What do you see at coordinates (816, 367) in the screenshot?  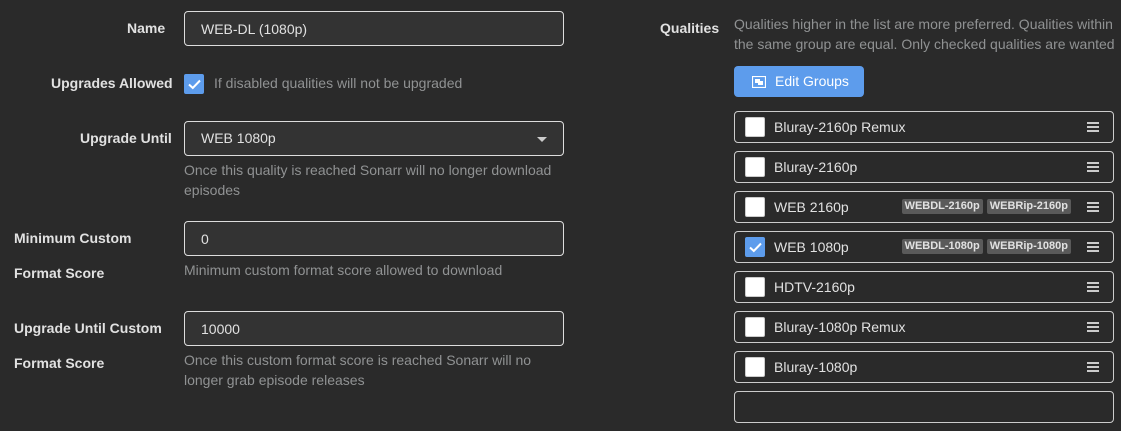 I see `quality-name: Bluray-1080p` at bounding box center [816, 367].